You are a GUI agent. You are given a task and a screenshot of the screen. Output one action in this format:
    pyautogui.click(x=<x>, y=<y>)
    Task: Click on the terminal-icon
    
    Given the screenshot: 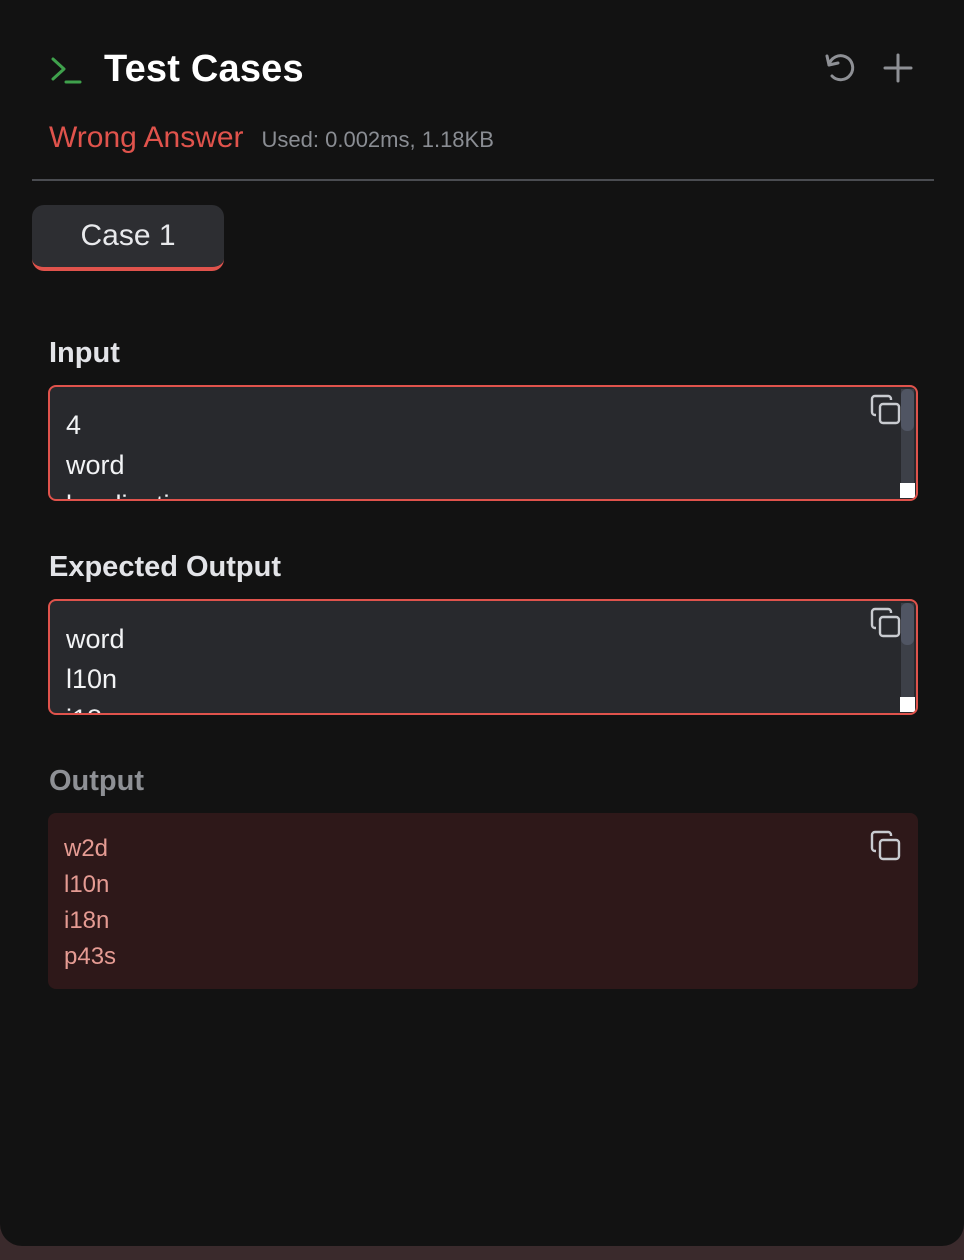 What is the action you would take?
    pyautogui.click(x=66, y=70)
    